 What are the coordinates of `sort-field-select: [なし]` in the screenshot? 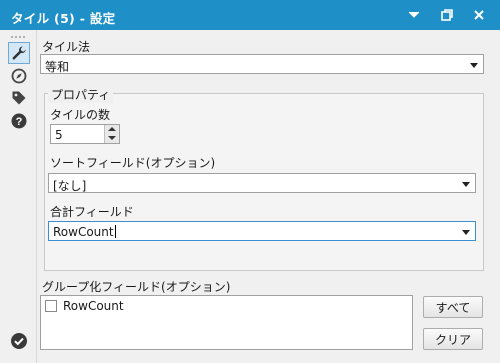 It's located at (262, 183).